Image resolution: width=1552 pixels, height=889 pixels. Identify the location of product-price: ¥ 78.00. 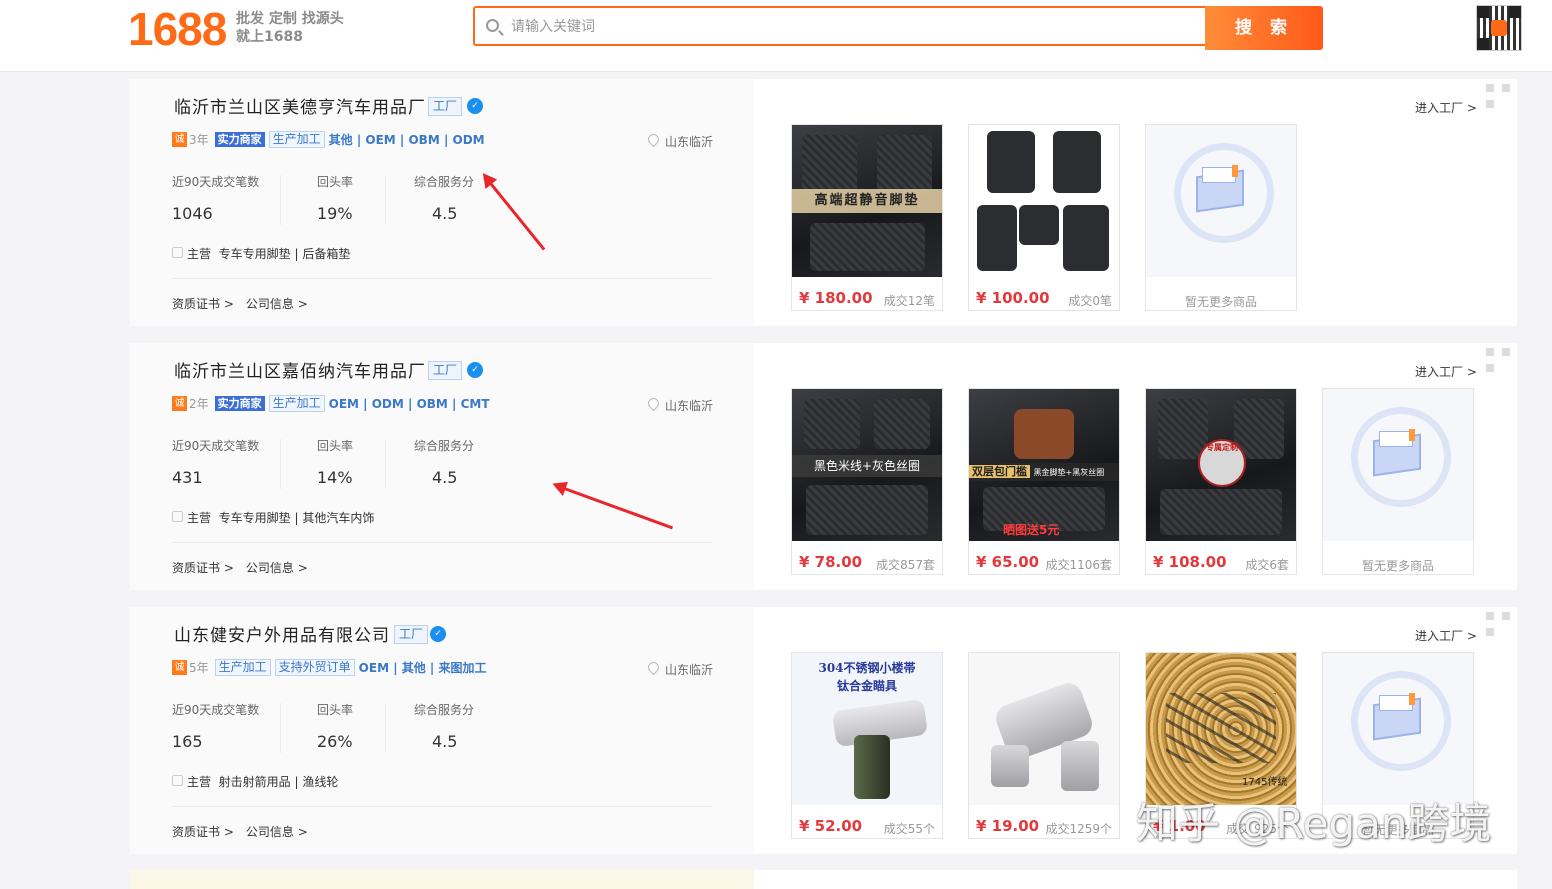
(831, 562).